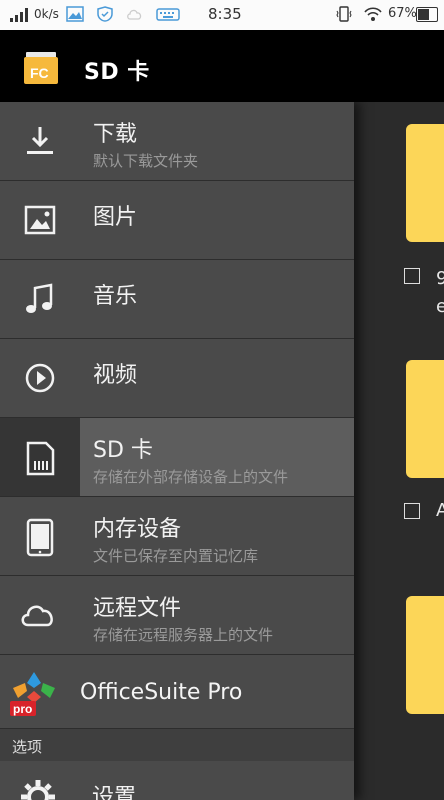 Image resolution: width=444 pixels, height=800 pixels. I want to click on vibrate-icon, so click(344, 14).